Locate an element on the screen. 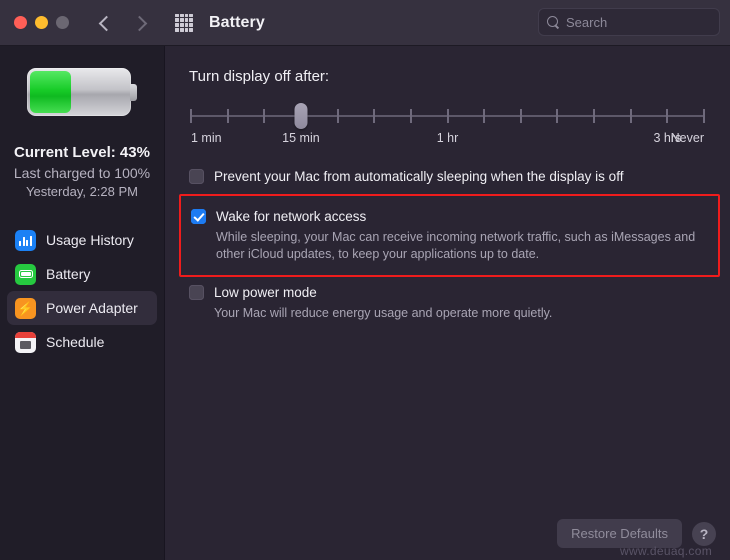 The height and width of the screenshot is (560, 730). display-sleep-slider: 1 min 15 min 1 hr 3 hrs Never is located at coordinates (447, 127).